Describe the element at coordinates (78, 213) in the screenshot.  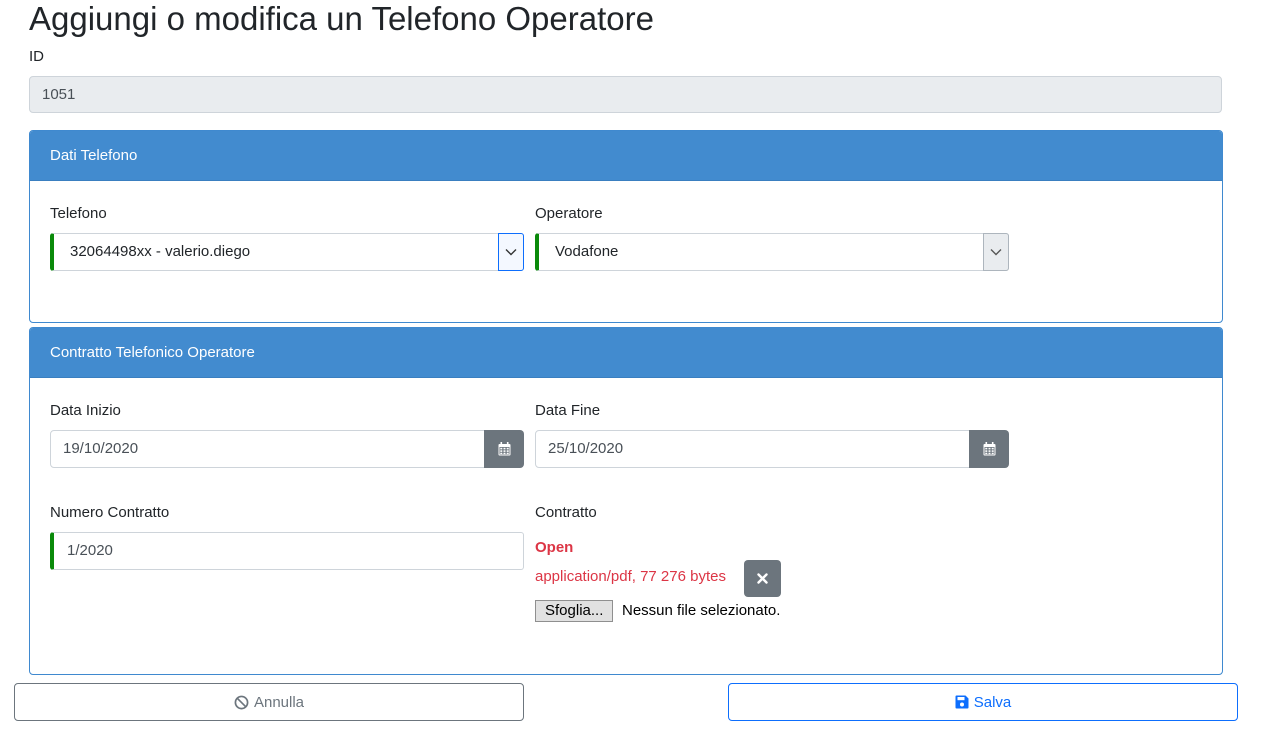
I see `telefono-label: Telefono` at that location.